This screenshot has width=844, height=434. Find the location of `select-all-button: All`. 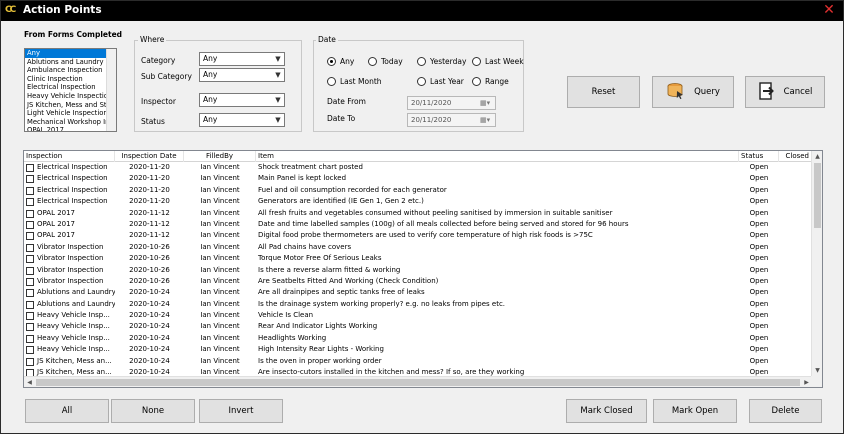

select-all-button: All is located at coordinates (67, 411).